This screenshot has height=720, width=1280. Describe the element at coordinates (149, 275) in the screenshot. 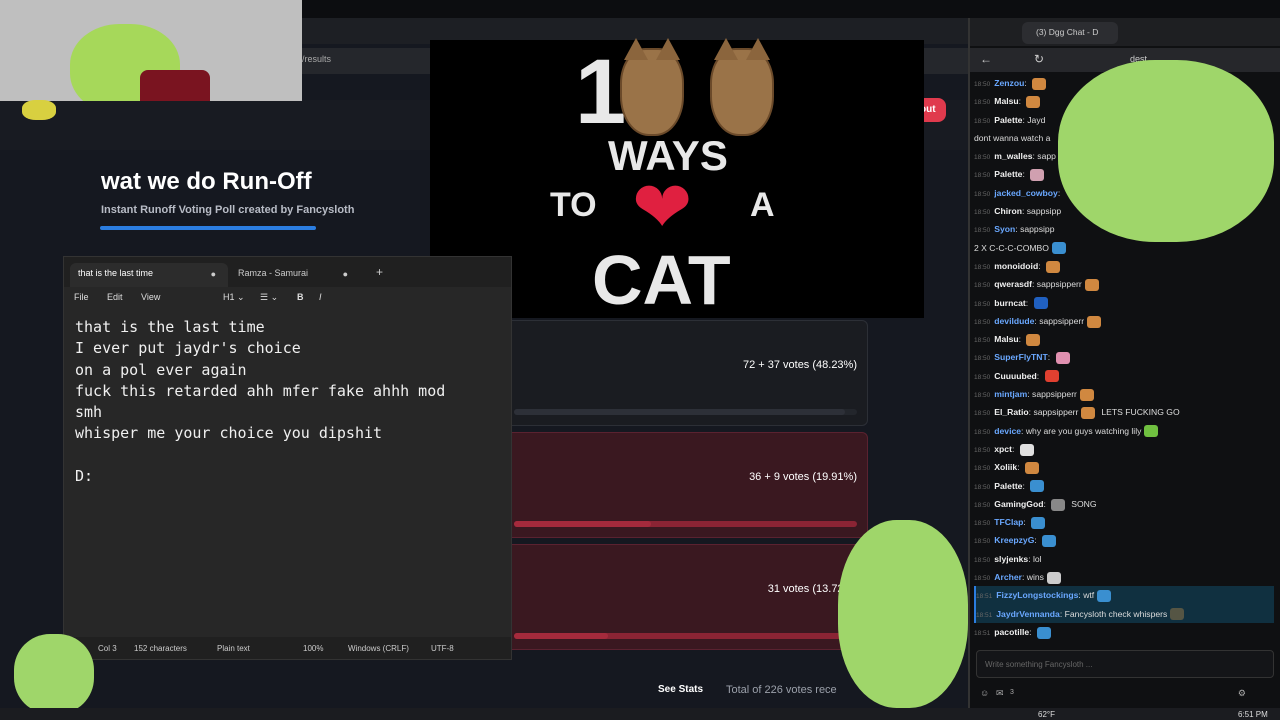

I see `tab-last-time: that is the last time ●` at that location.